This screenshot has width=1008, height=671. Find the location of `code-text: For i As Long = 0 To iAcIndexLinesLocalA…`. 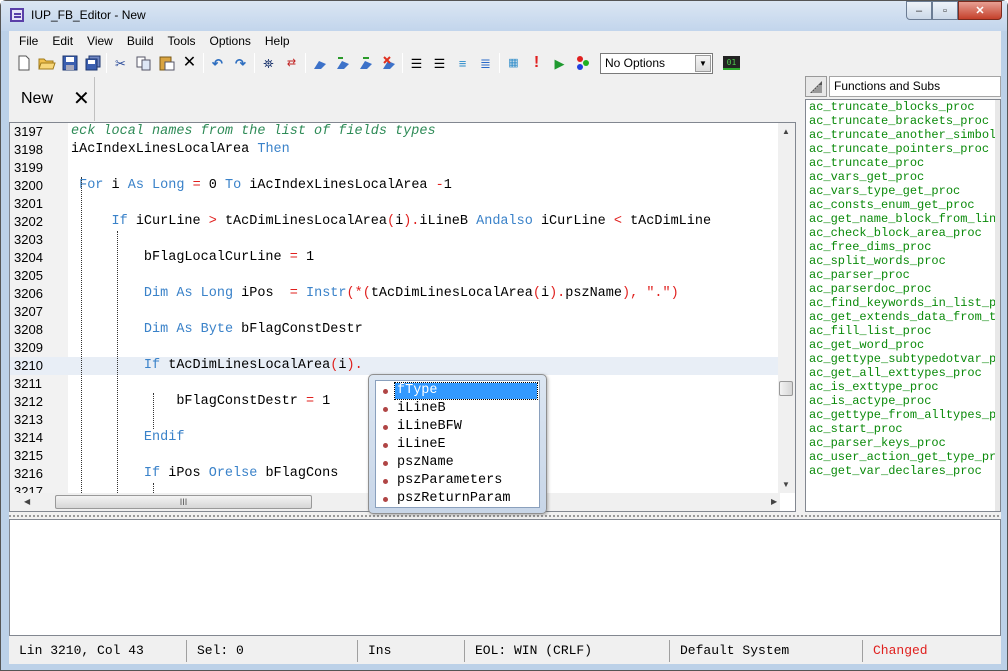

code-text: For i As Long = 0 To iAcIndexLinesLocalA… is located at coordinates (261, 186).